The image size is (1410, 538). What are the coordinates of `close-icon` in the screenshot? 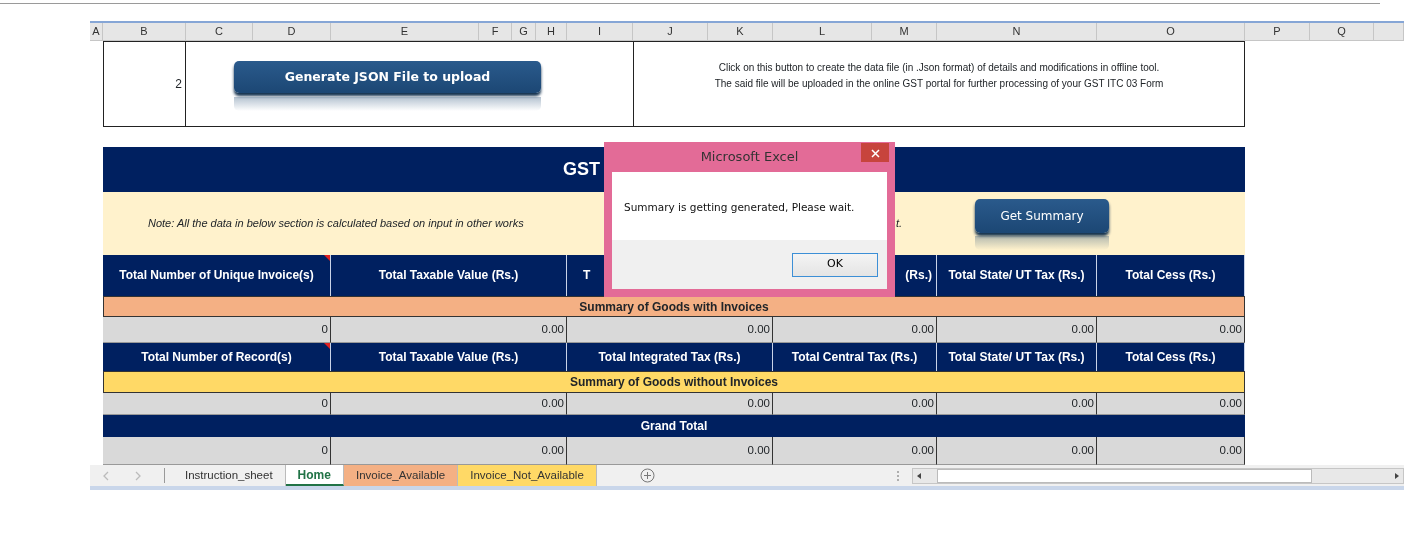 It's located at (875, 153).